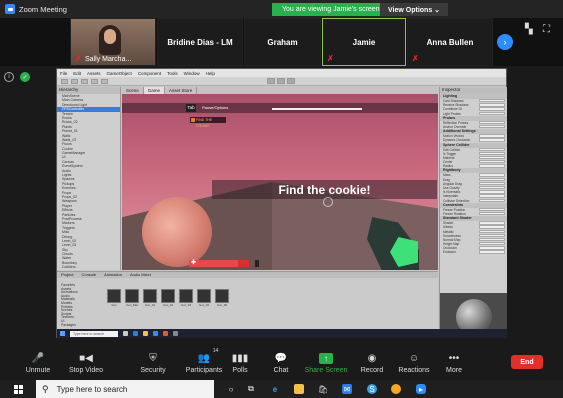 The height and width of the screenshot is (398, 563). What do you see at coordinates (331, 9) in the screenshot?
I see `viewing-screen-banner: You are viewing Jamie's screen` at bounding box center [331, 9].